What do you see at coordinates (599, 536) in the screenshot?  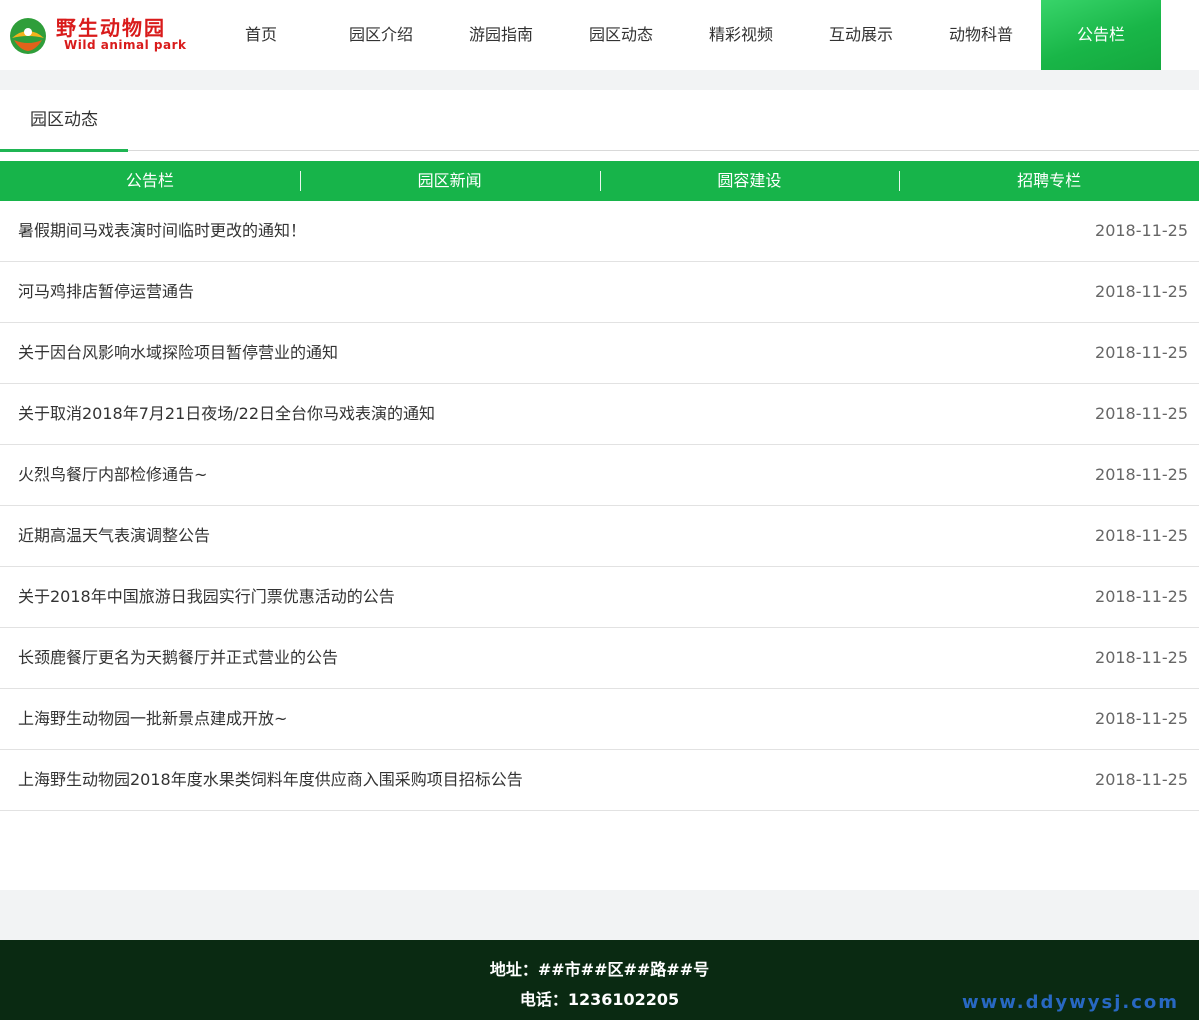 I see `list-item: 近期高温天气表演调整公告 2018-11-25` at bounding box center [599, 536].